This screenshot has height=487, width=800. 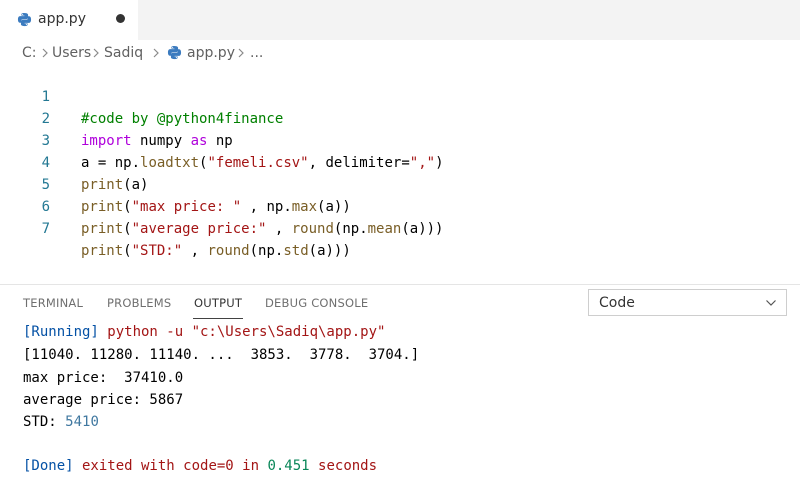 I want to click on active-tab-indicator, so click(x=218, y=318).